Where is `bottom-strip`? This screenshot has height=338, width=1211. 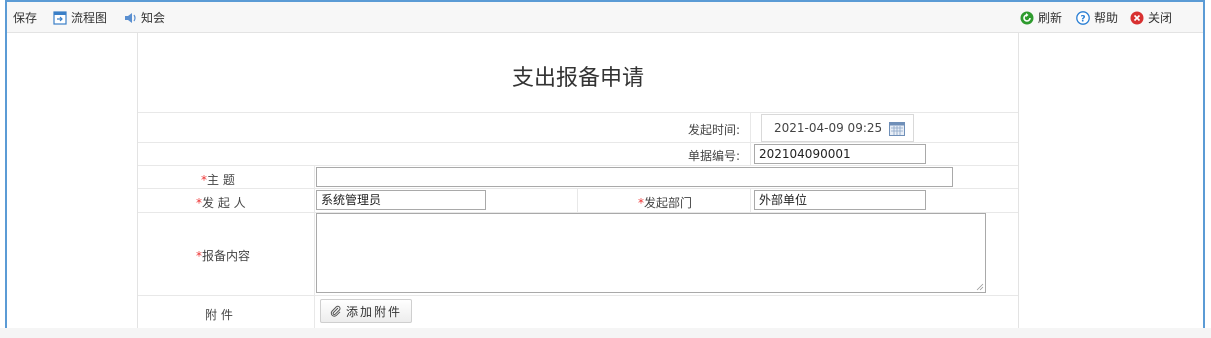 bottom-strip is located at coordinates (605, 333).